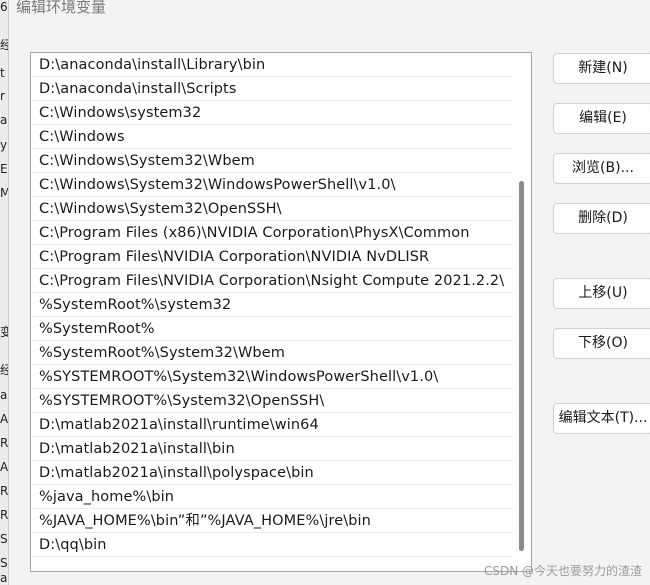 The image size is (650, 585). I want to click on path-list-item: %SystemRoot%\system32, so click(272, 305).